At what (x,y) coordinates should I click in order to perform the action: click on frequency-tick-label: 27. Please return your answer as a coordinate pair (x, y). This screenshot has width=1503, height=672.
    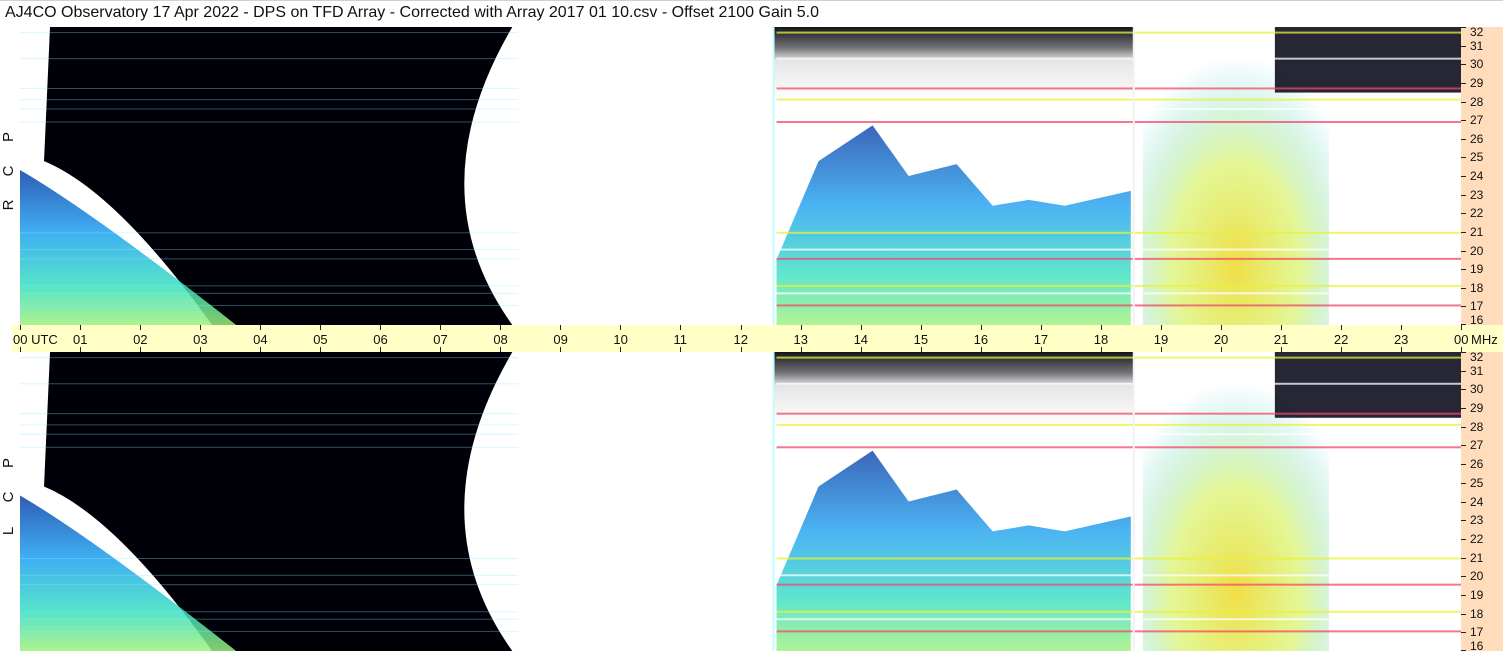
    Looking at the image, I should click on (1477, 445).